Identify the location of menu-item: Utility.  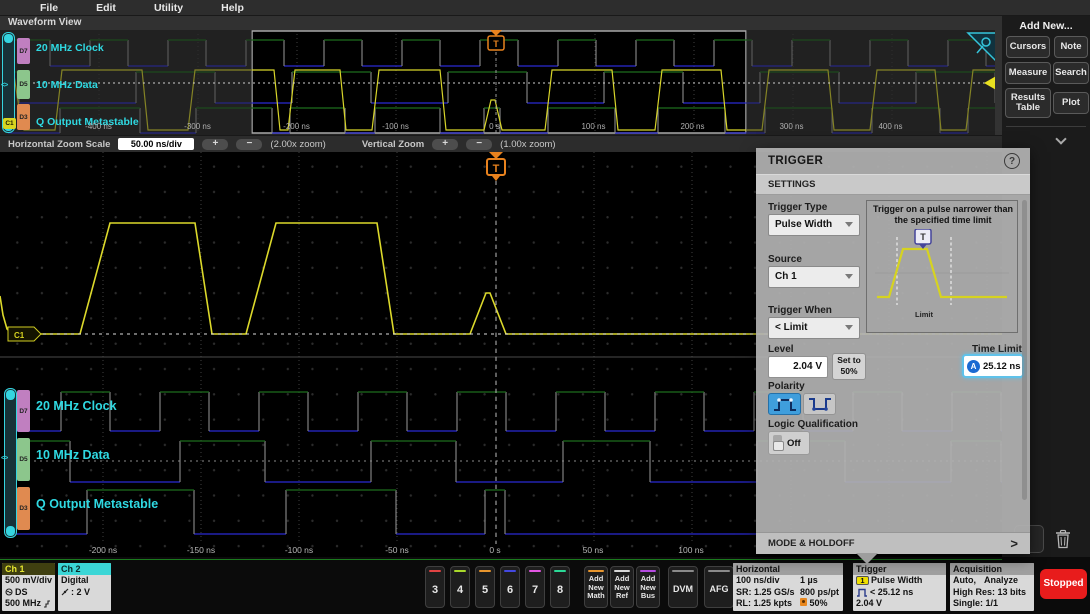
(168, 8).